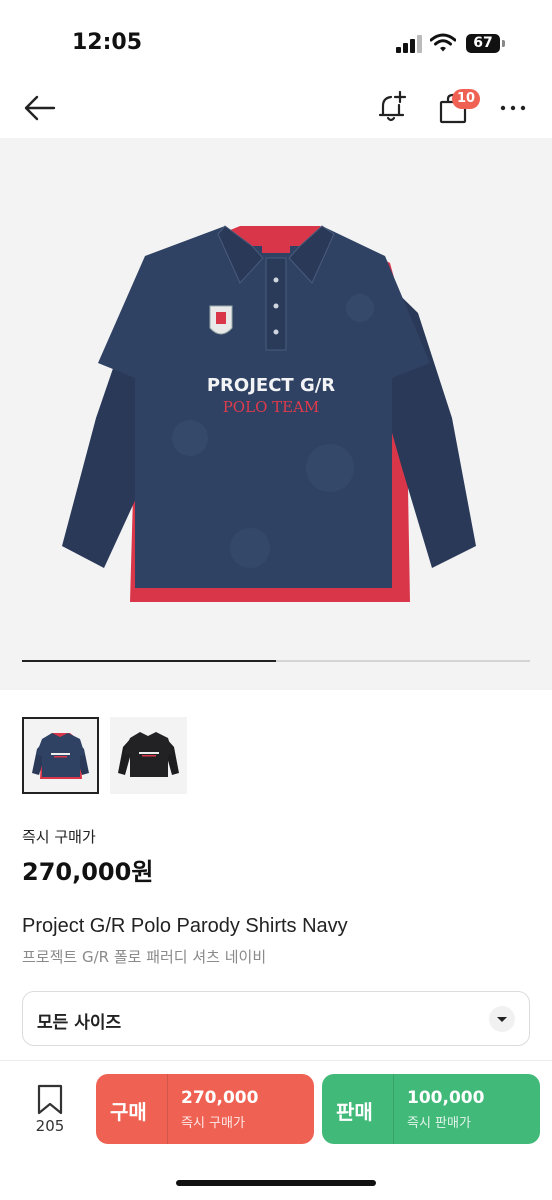  I want to click on thumbnail-black-image, so click(148, 754).